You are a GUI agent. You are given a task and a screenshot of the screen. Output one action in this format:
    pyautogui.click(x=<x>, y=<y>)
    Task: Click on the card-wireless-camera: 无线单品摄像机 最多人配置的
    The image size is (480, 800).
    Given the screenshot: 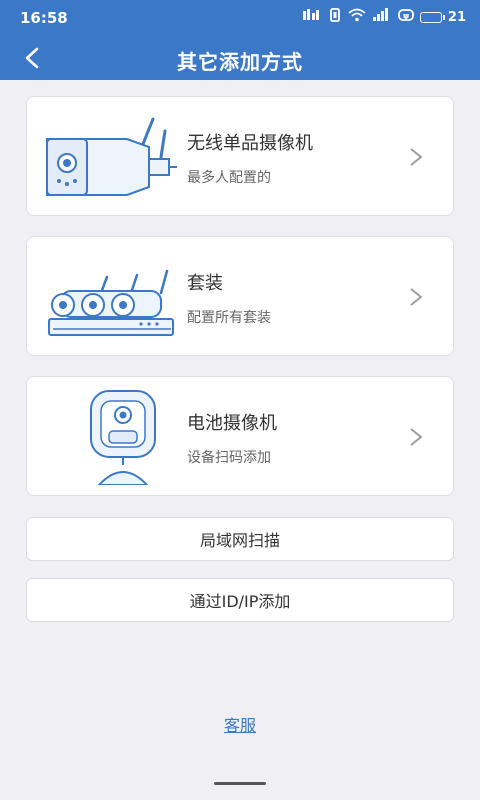 What is the action you would take?
    pyautogui.click(x=240, y=156)
    